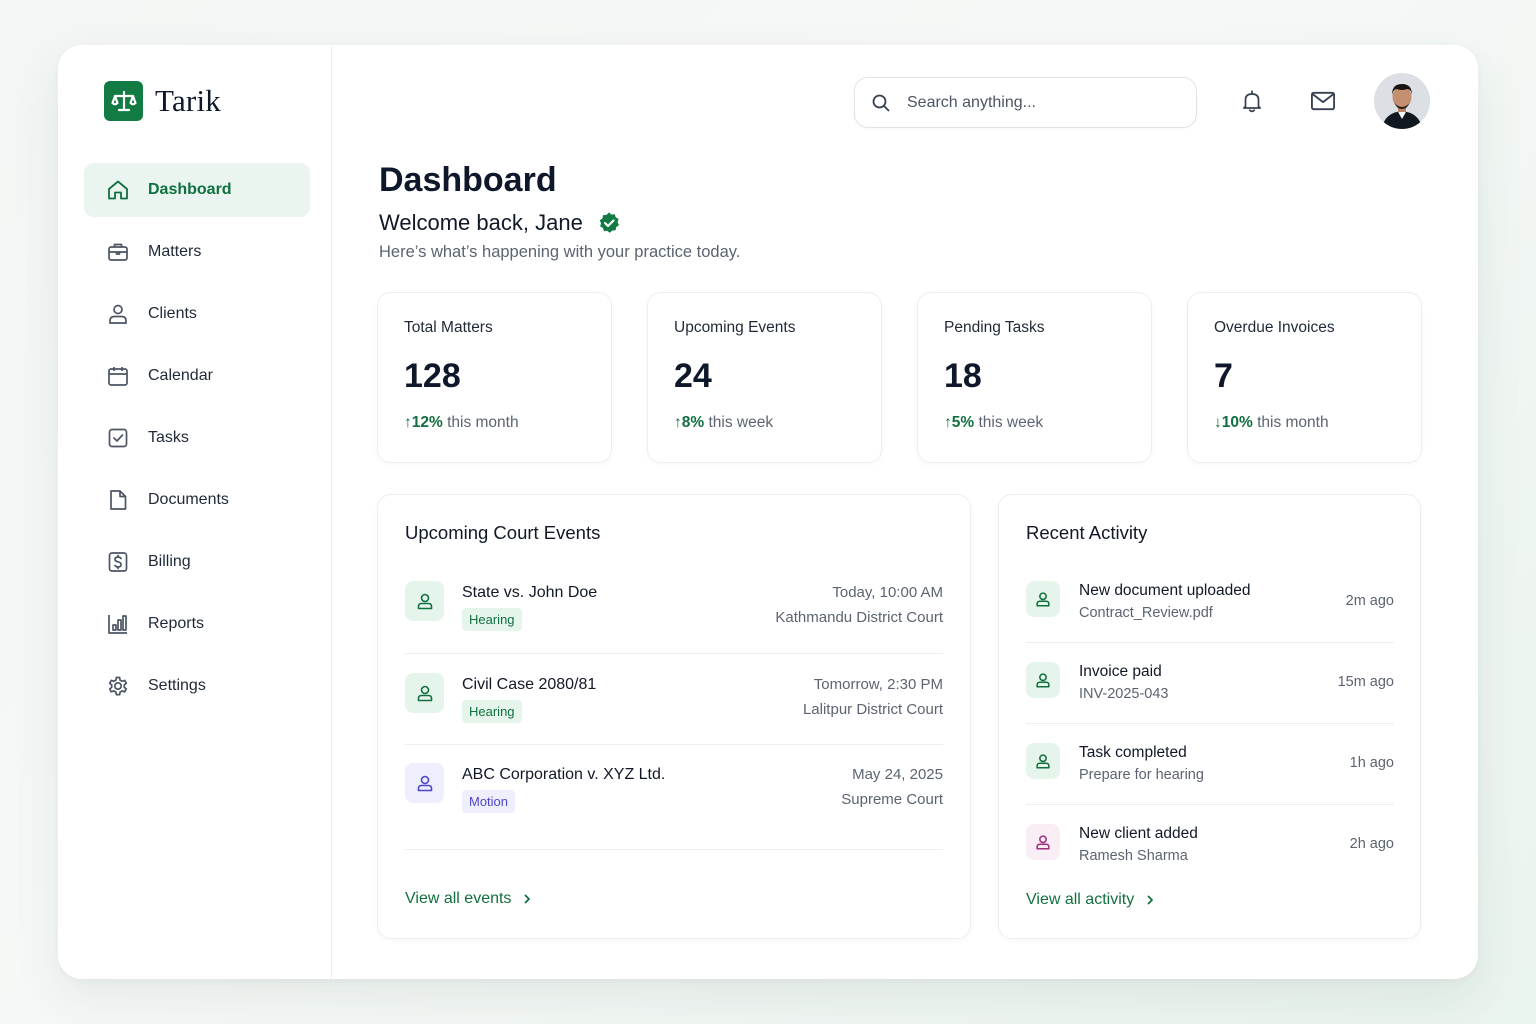 This screenshot has height=1024, width=1536. What do you see at coordinates (1120, 671) in the screenshot?
I see `activity-title: Invoice paid` at bounding box center [1120, 671].